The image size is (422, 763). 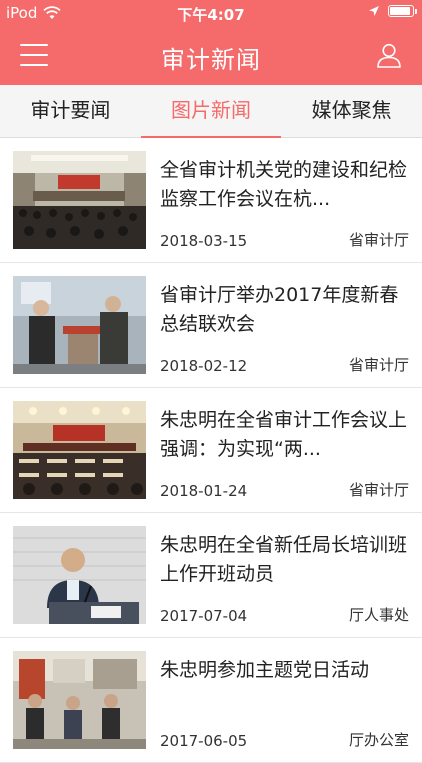 What do you see at coordinates (79, 450) in the screenshot?
I see `news-thumbnail-conference` at bounding box center [79, 450].